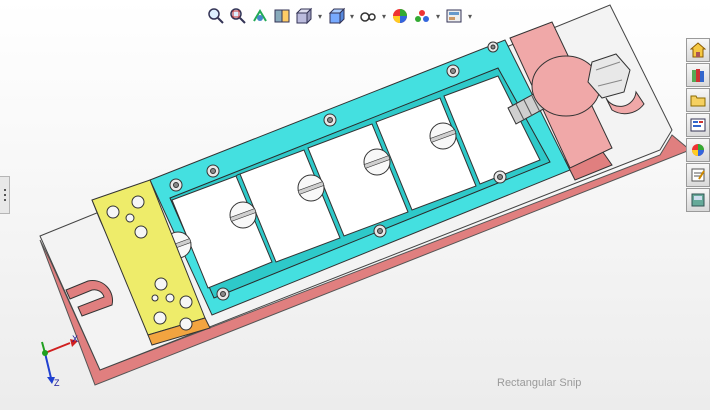  Describe the element at coordinates (698, 75) in the screenshot. I see `design-library-icon` at that location.